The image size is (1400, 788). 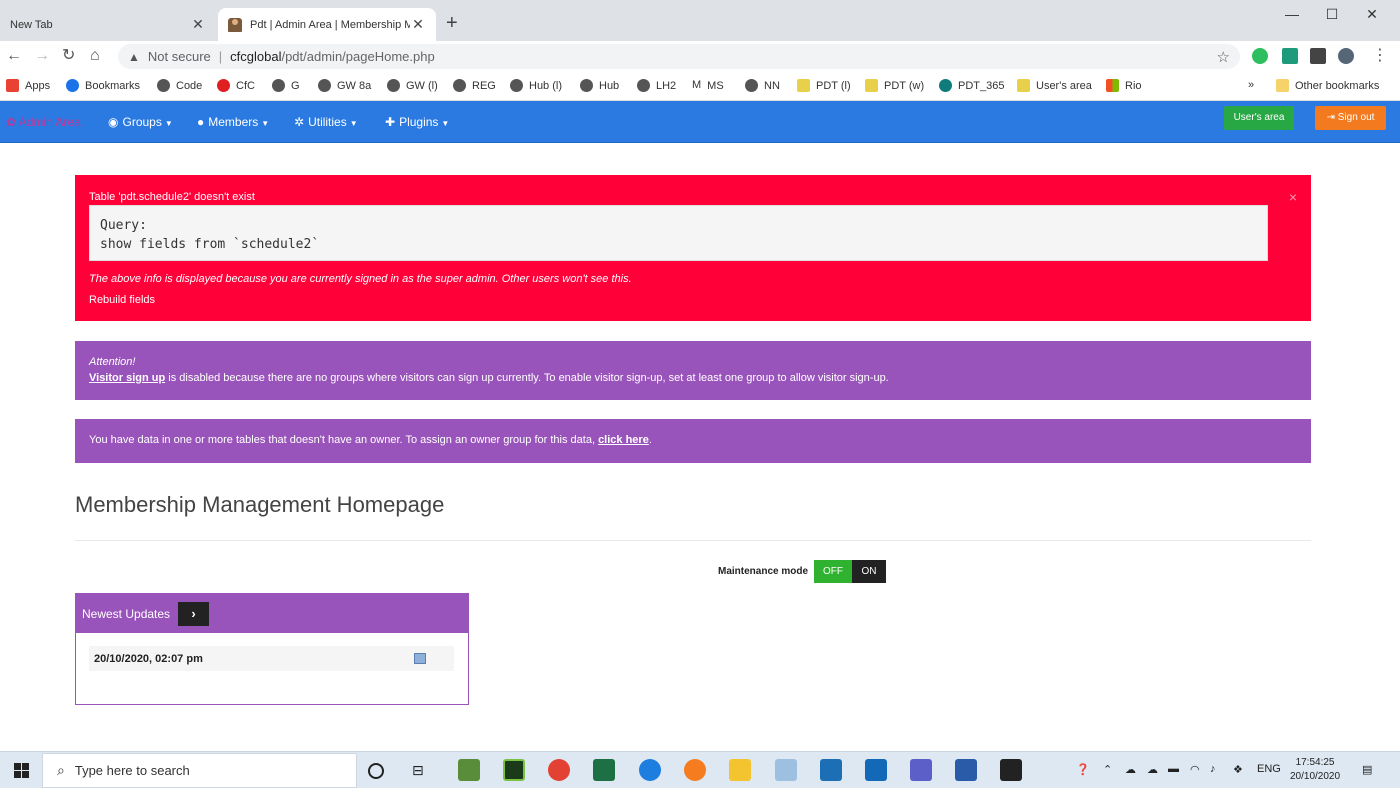 What do you see at coordinates (623, 440) in the screenshot?
I see `click-here-link: click here` at bounding box center [623, 440].